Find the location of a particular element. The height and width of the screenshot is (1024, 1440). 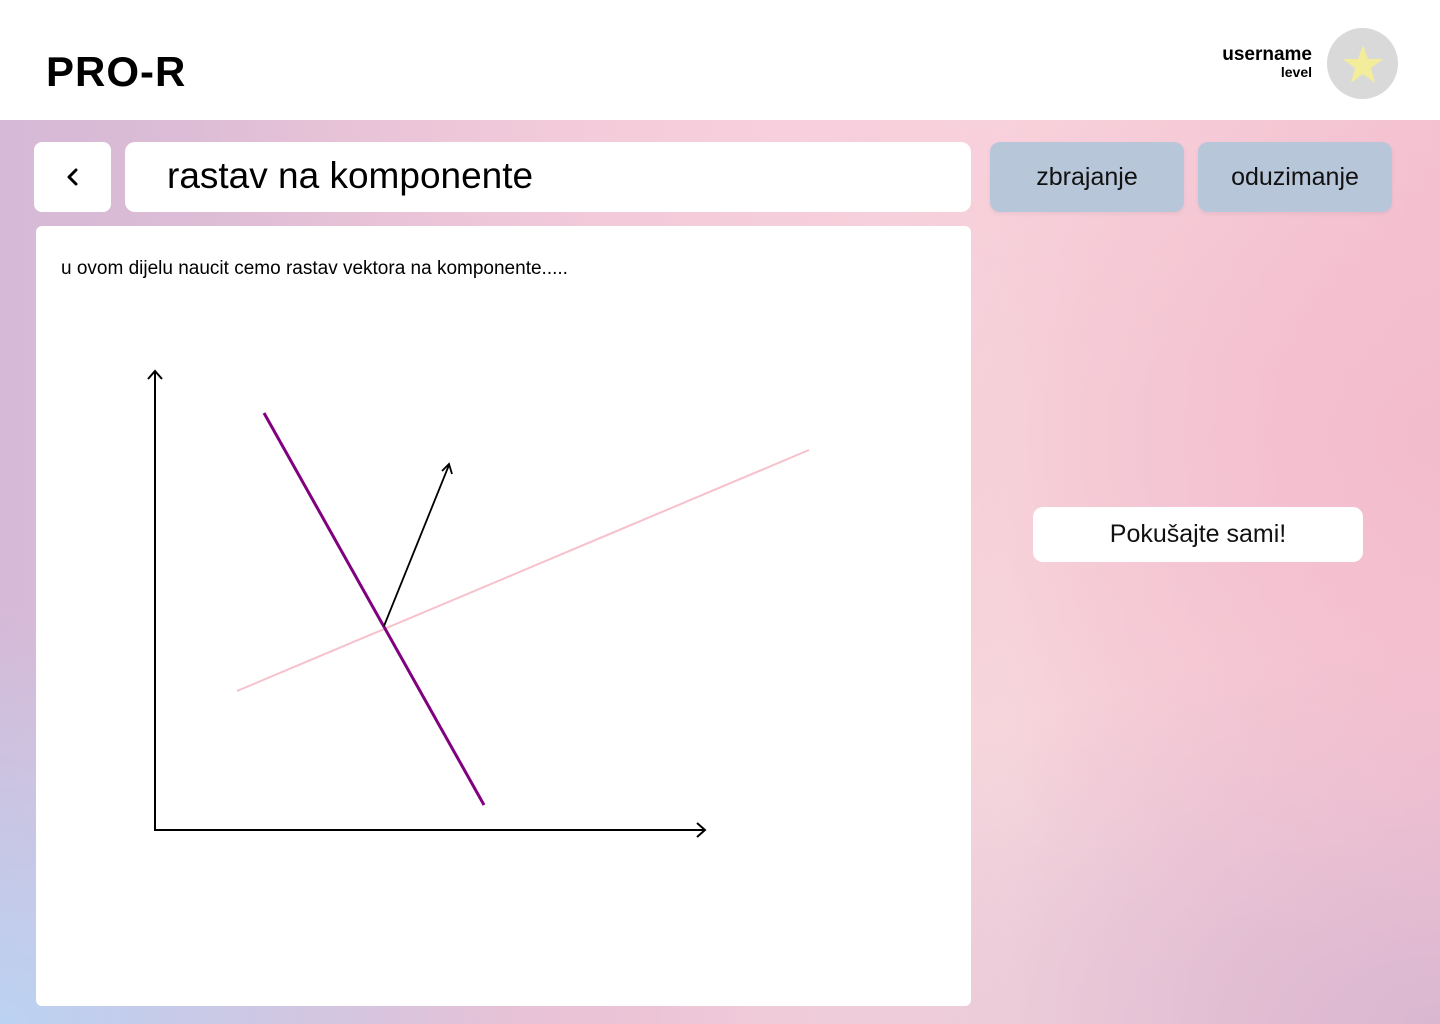

vector-arrow is located at coordinates (416, 545).